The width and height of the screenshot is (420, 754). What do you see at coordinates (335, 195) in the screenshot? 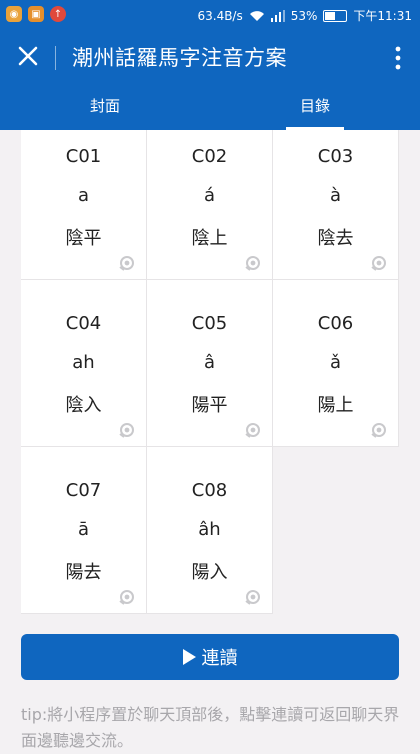
I see `syllable-romanization: à` at bounding box center [335, 195].